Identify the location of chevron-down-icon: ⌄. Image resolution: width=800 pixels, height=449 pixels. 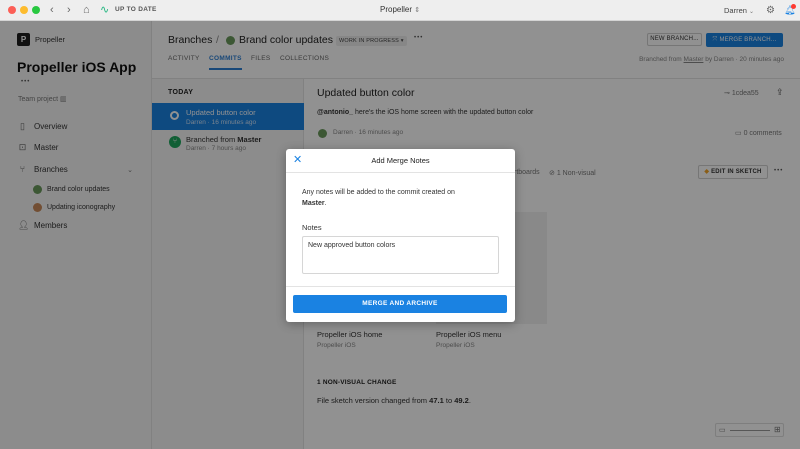
(752, 12).